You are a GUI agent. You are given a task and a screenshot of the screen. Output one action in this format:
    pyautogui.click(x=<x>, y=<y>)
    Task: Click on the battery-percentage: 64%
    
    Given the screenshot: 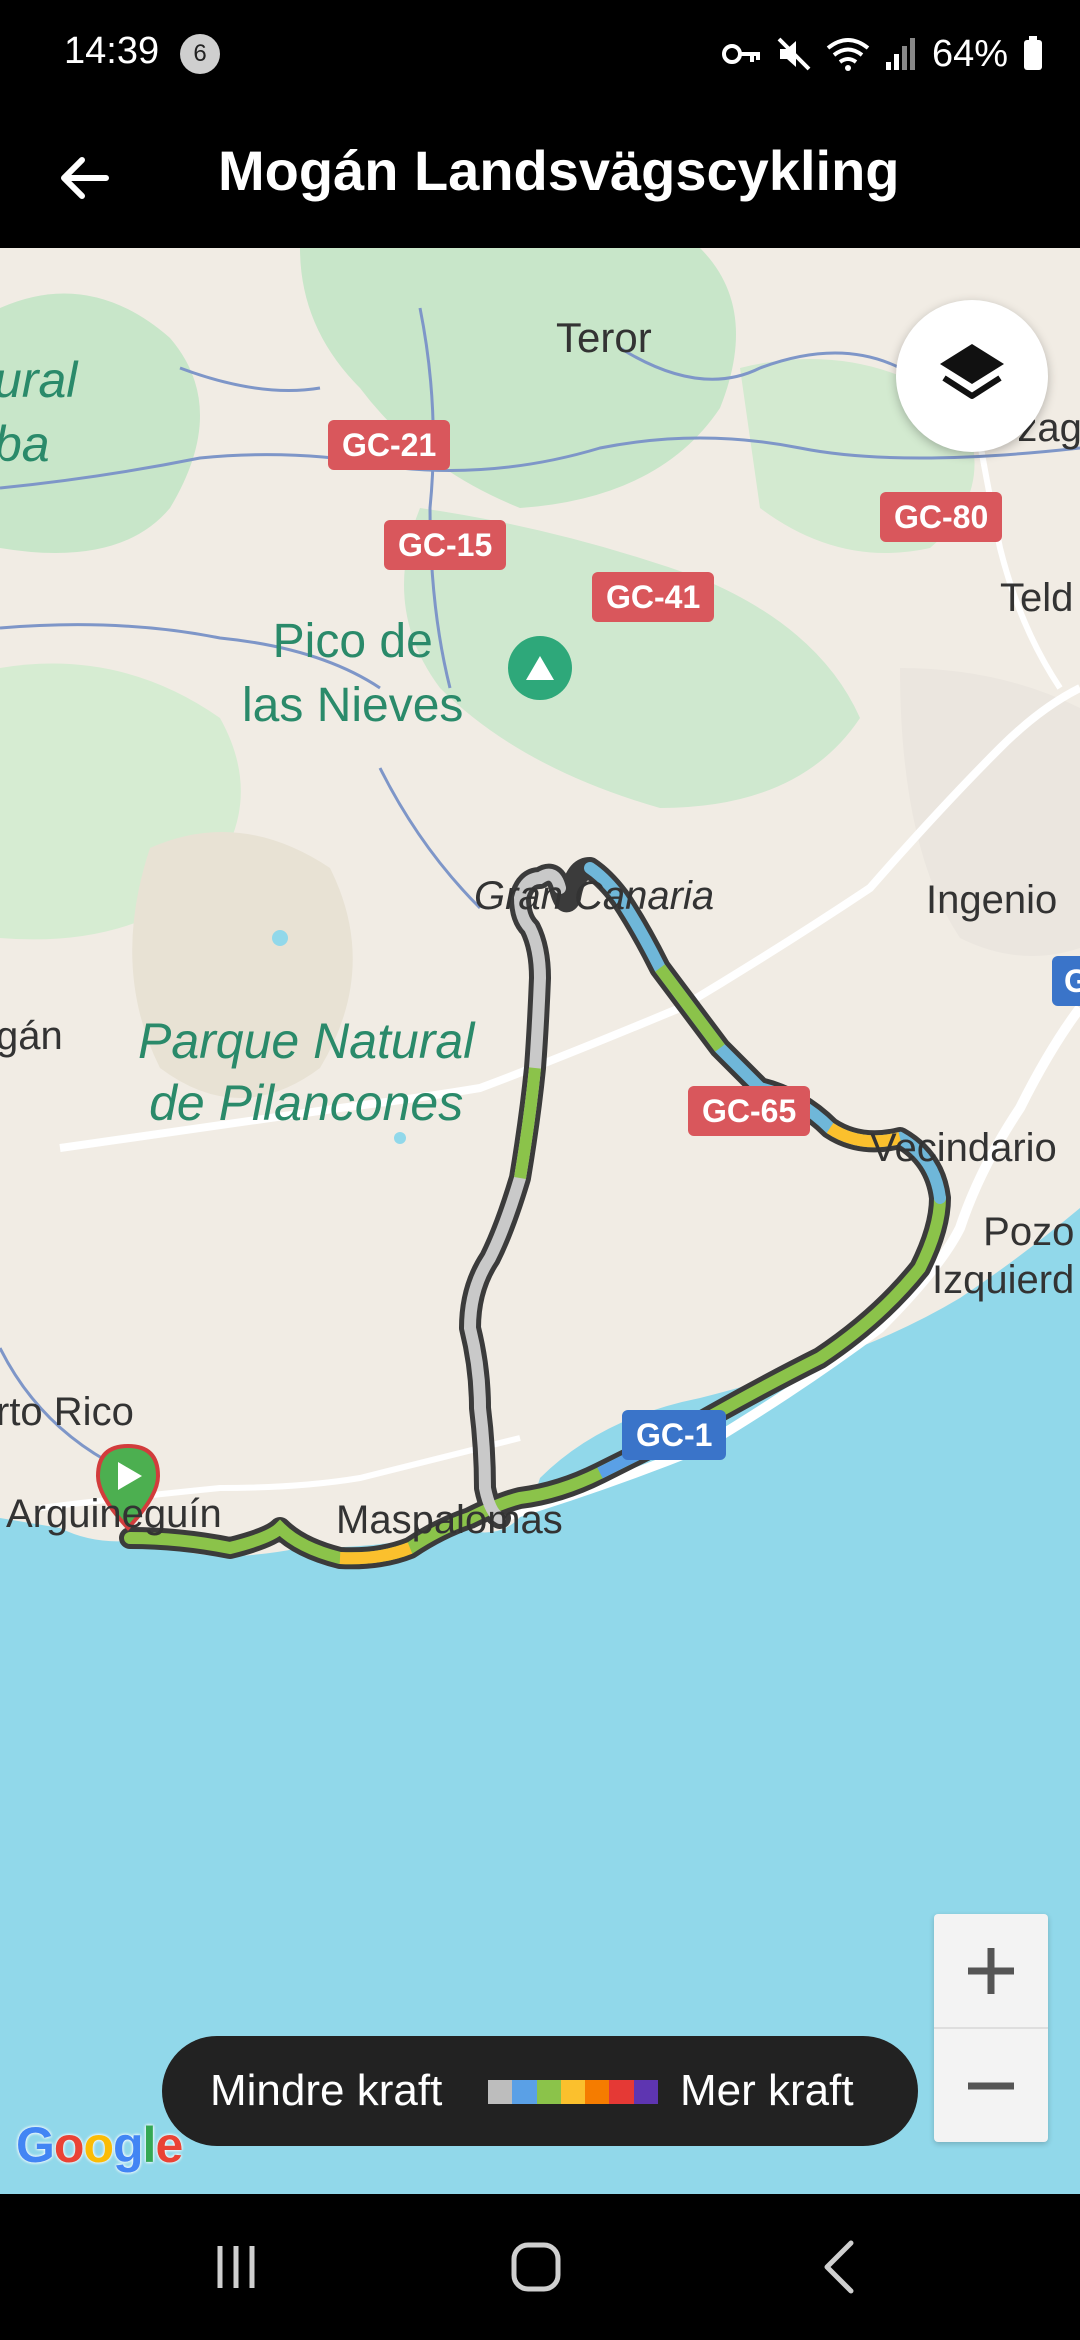 What is the action you would take?
    pyautogui.click(x=969, y=53)
    